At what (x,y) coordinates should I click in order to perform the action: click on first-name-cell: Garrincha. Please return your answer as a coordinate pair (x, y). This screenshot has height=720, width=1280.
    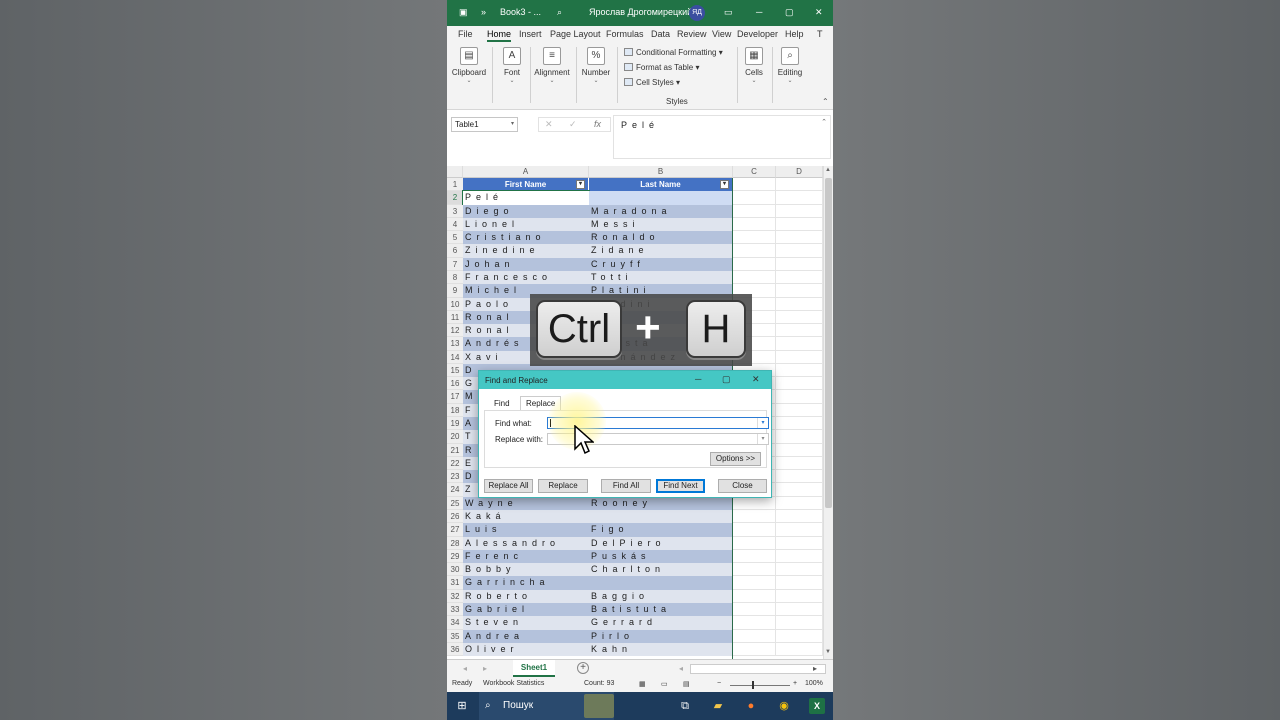
    Looking at the image, I should click on (526, 583).